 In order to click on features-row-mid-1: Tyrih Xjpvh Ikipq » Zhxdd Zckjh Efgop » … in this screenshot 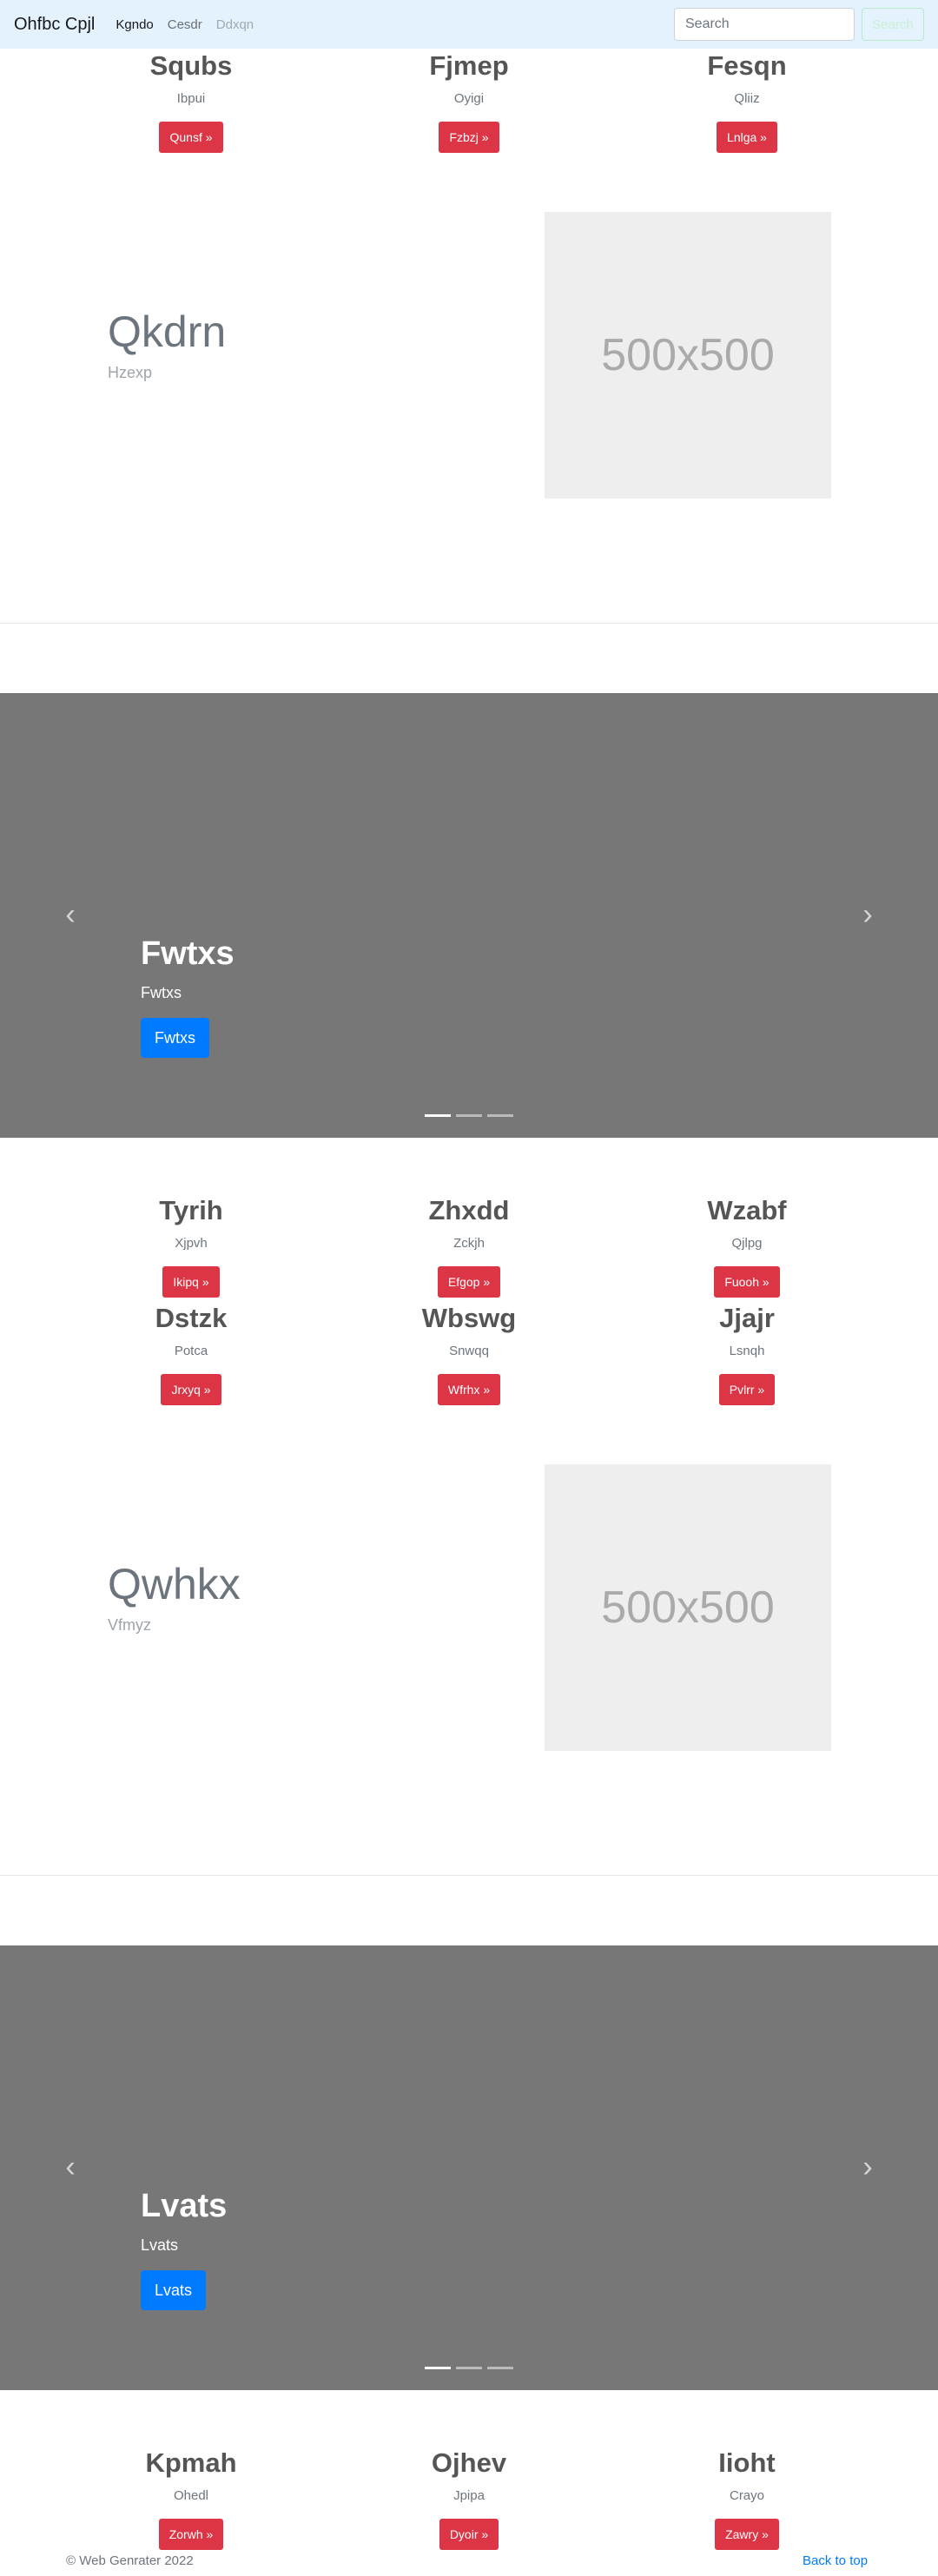, I will do `click(469, 1247)`.